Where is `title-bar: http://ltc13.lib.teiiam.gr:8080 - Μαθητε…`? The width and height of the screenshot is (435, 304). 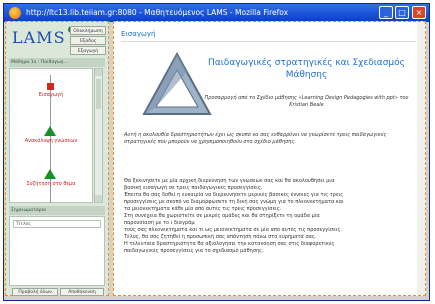
title-bar: http://ltc13.lib.teiiam.gr:8080 - Μαθητε… is located at coordinates (216, 13).